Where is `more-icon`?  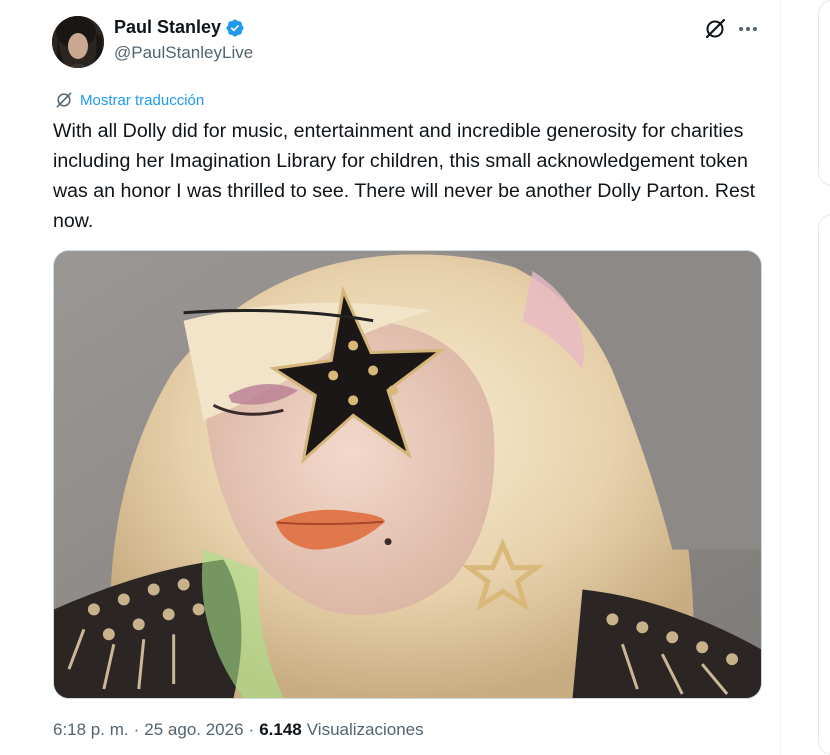 more-icon is located at coordinates (741, 29).